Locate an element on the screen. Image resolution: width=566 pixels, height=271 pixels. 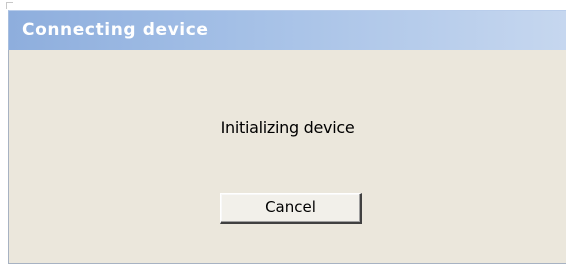
cancel-button: Cancel is located at coordinates (291, 208).